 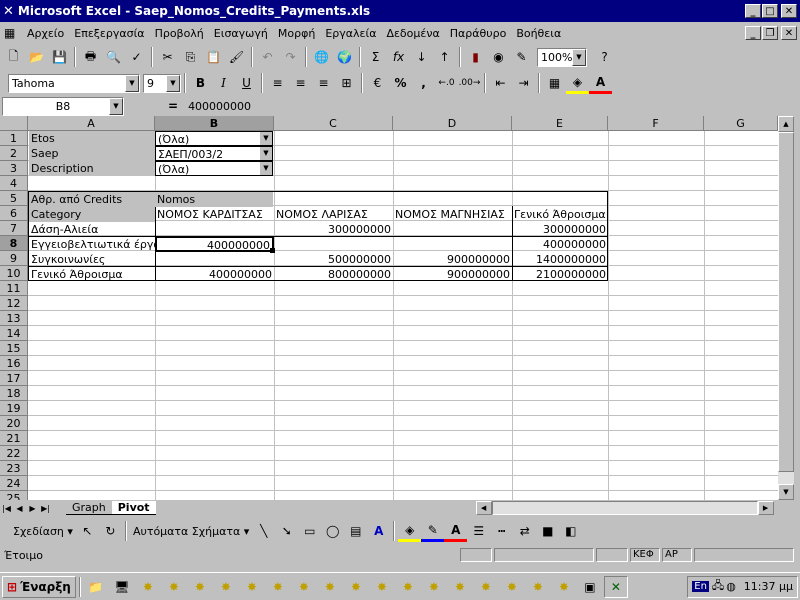 I want to click on row-header: 15, so click(x=14, y=348).